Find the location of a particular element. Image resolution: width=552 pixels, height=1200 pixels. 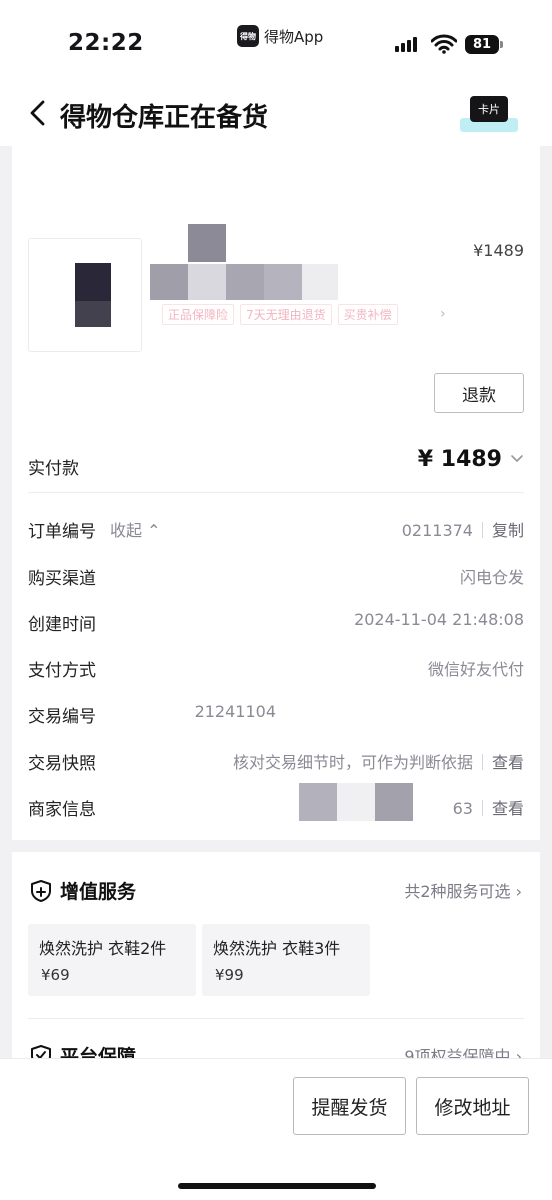

bottom-action-bar: 提醒发货 修改地址 is located at coordinates (276, 1129).